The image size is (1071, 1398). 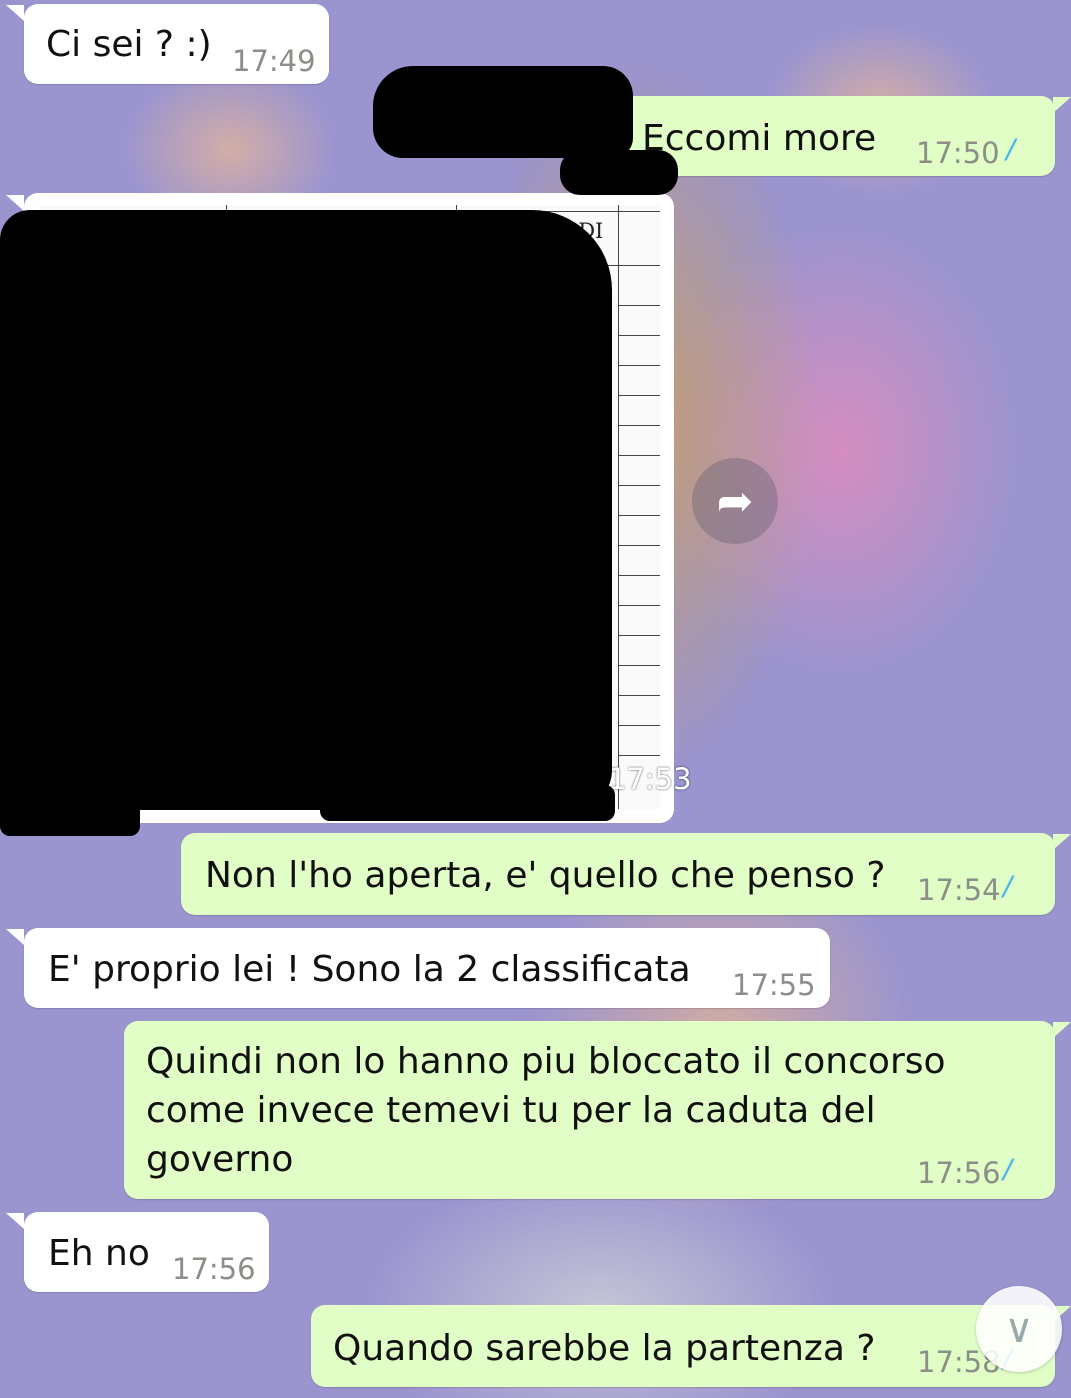 I want to click on message-text: Quando sarebbe la partenza ?, so click(x=604, y=1348).